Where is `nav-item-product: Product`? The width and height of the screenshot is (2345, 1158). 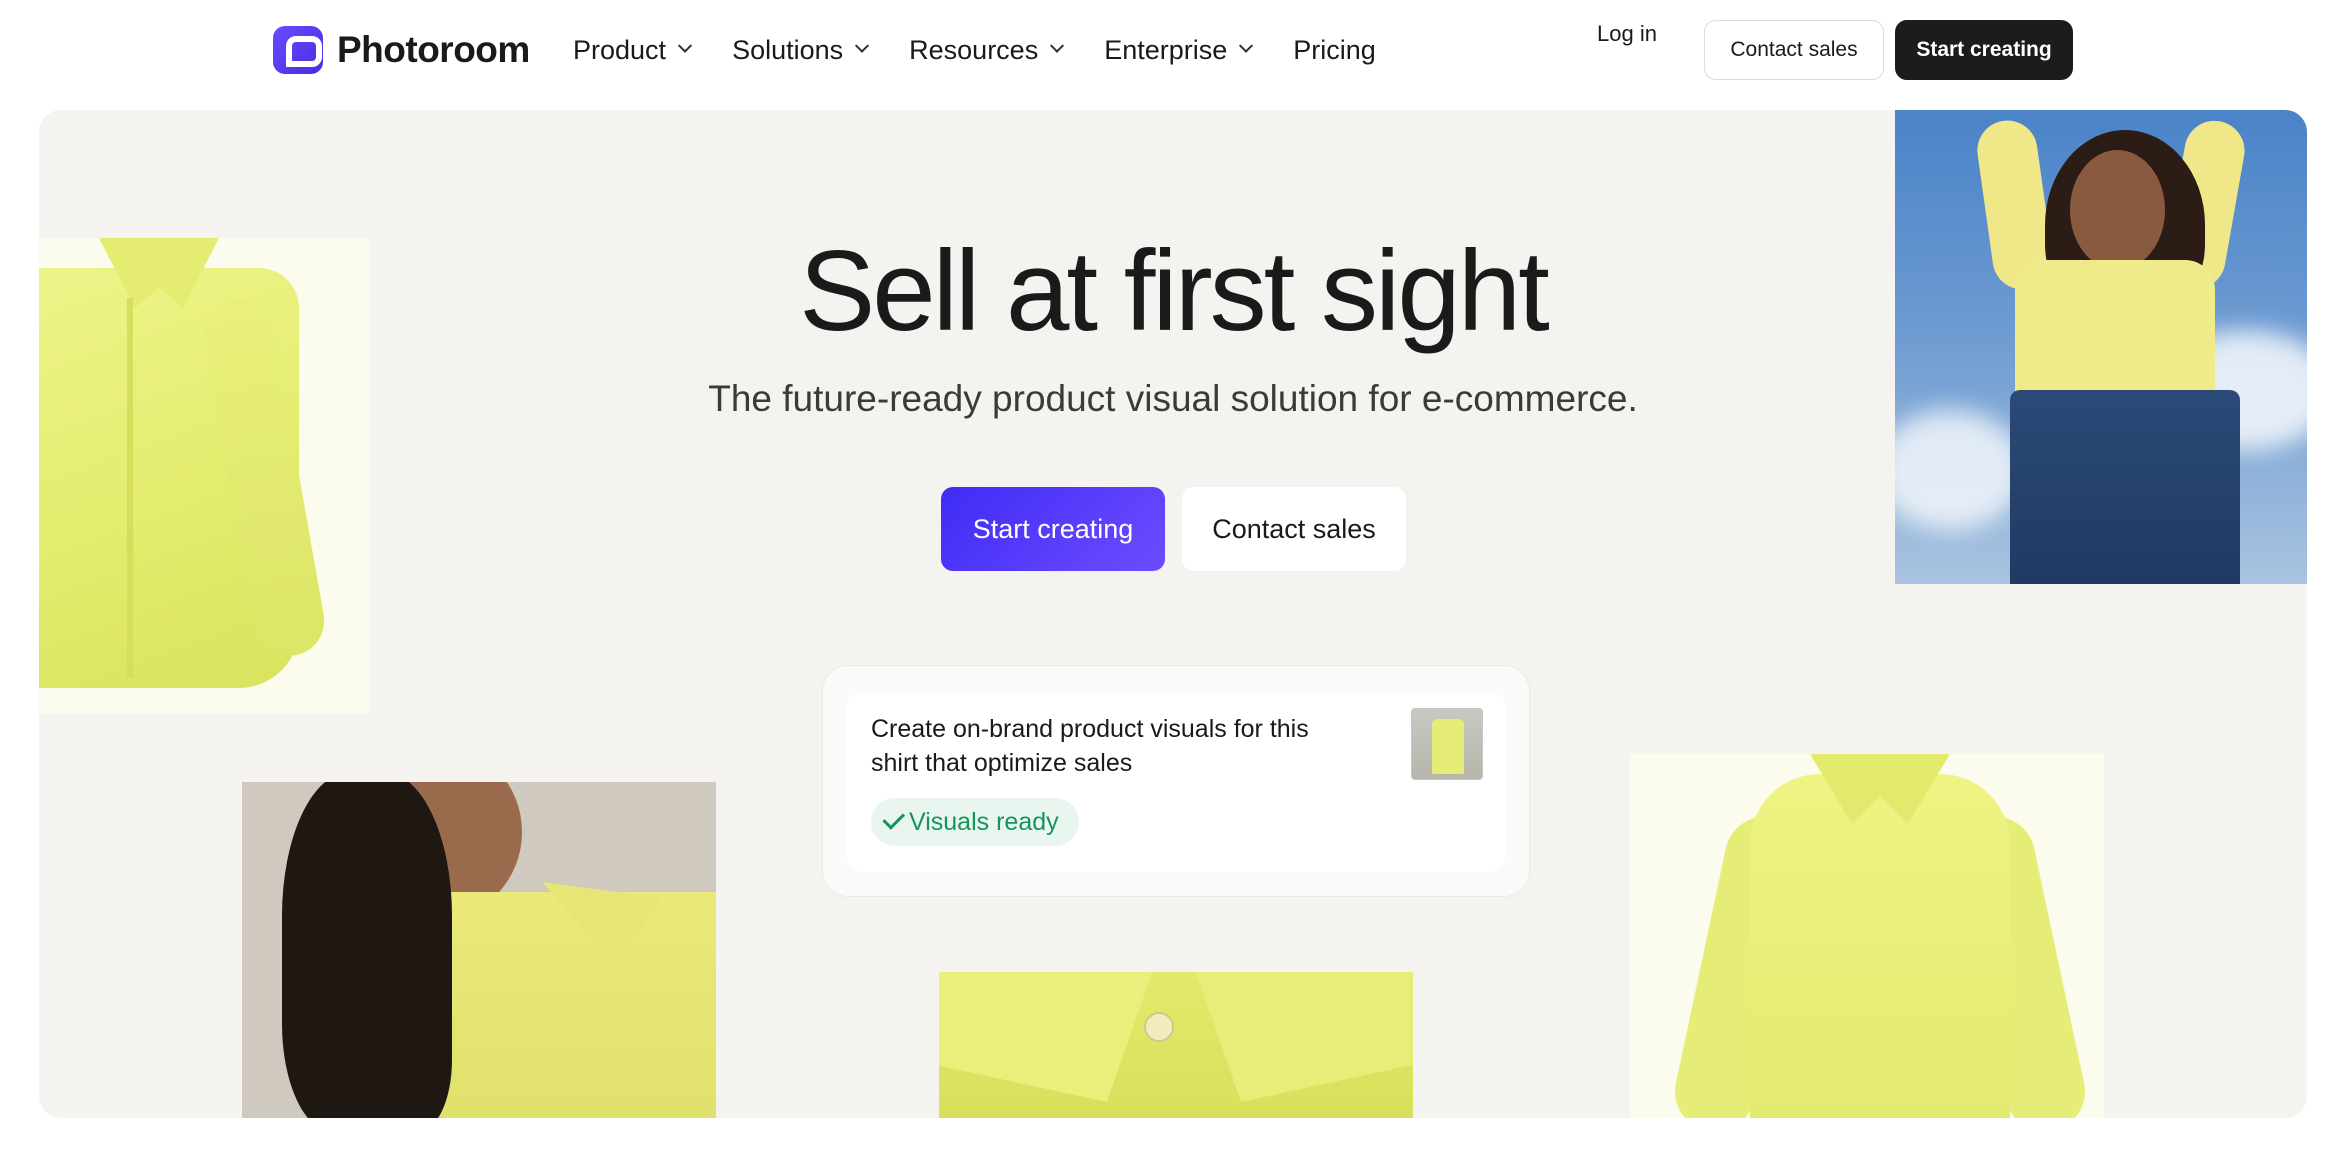
nav-item-product: Product is located at coordinates (633, 50).